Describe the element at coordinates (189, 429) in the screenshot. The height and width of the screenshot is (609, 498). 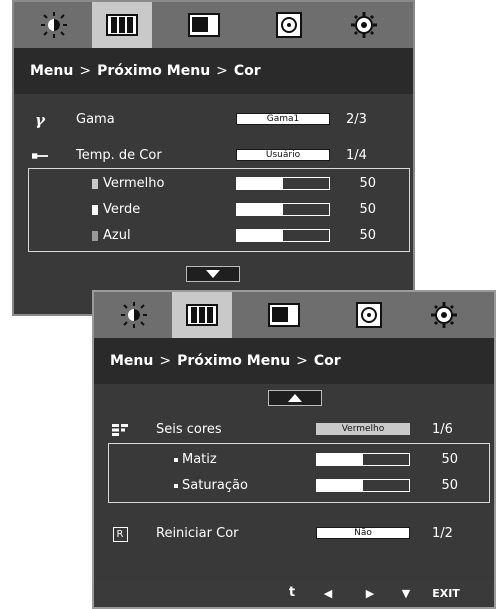
I see `six-colors-label: Seis cores` at that location.